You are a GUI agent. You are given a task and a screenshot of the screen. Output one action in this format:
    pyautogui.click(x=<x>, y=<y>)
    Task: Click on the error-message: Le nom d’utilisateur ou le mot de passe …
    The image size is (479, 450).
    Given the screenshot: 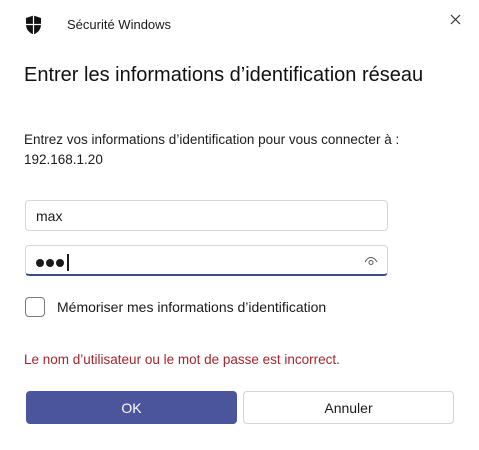 What is the action you would take?
    pyautogui.click(x=182, y=359)
    